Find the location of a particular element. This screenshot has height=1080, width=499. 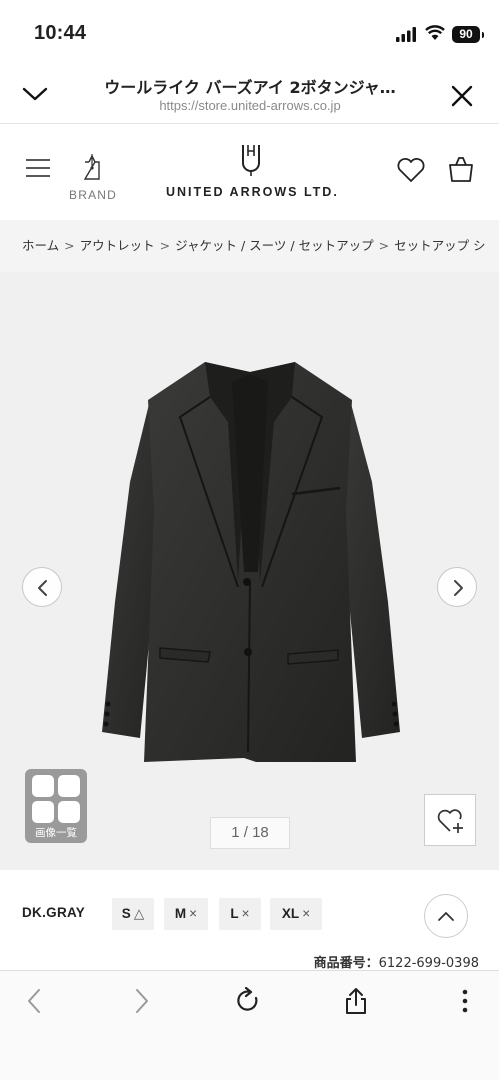

shopping-bag-icon is located at coordinates (461, 169).